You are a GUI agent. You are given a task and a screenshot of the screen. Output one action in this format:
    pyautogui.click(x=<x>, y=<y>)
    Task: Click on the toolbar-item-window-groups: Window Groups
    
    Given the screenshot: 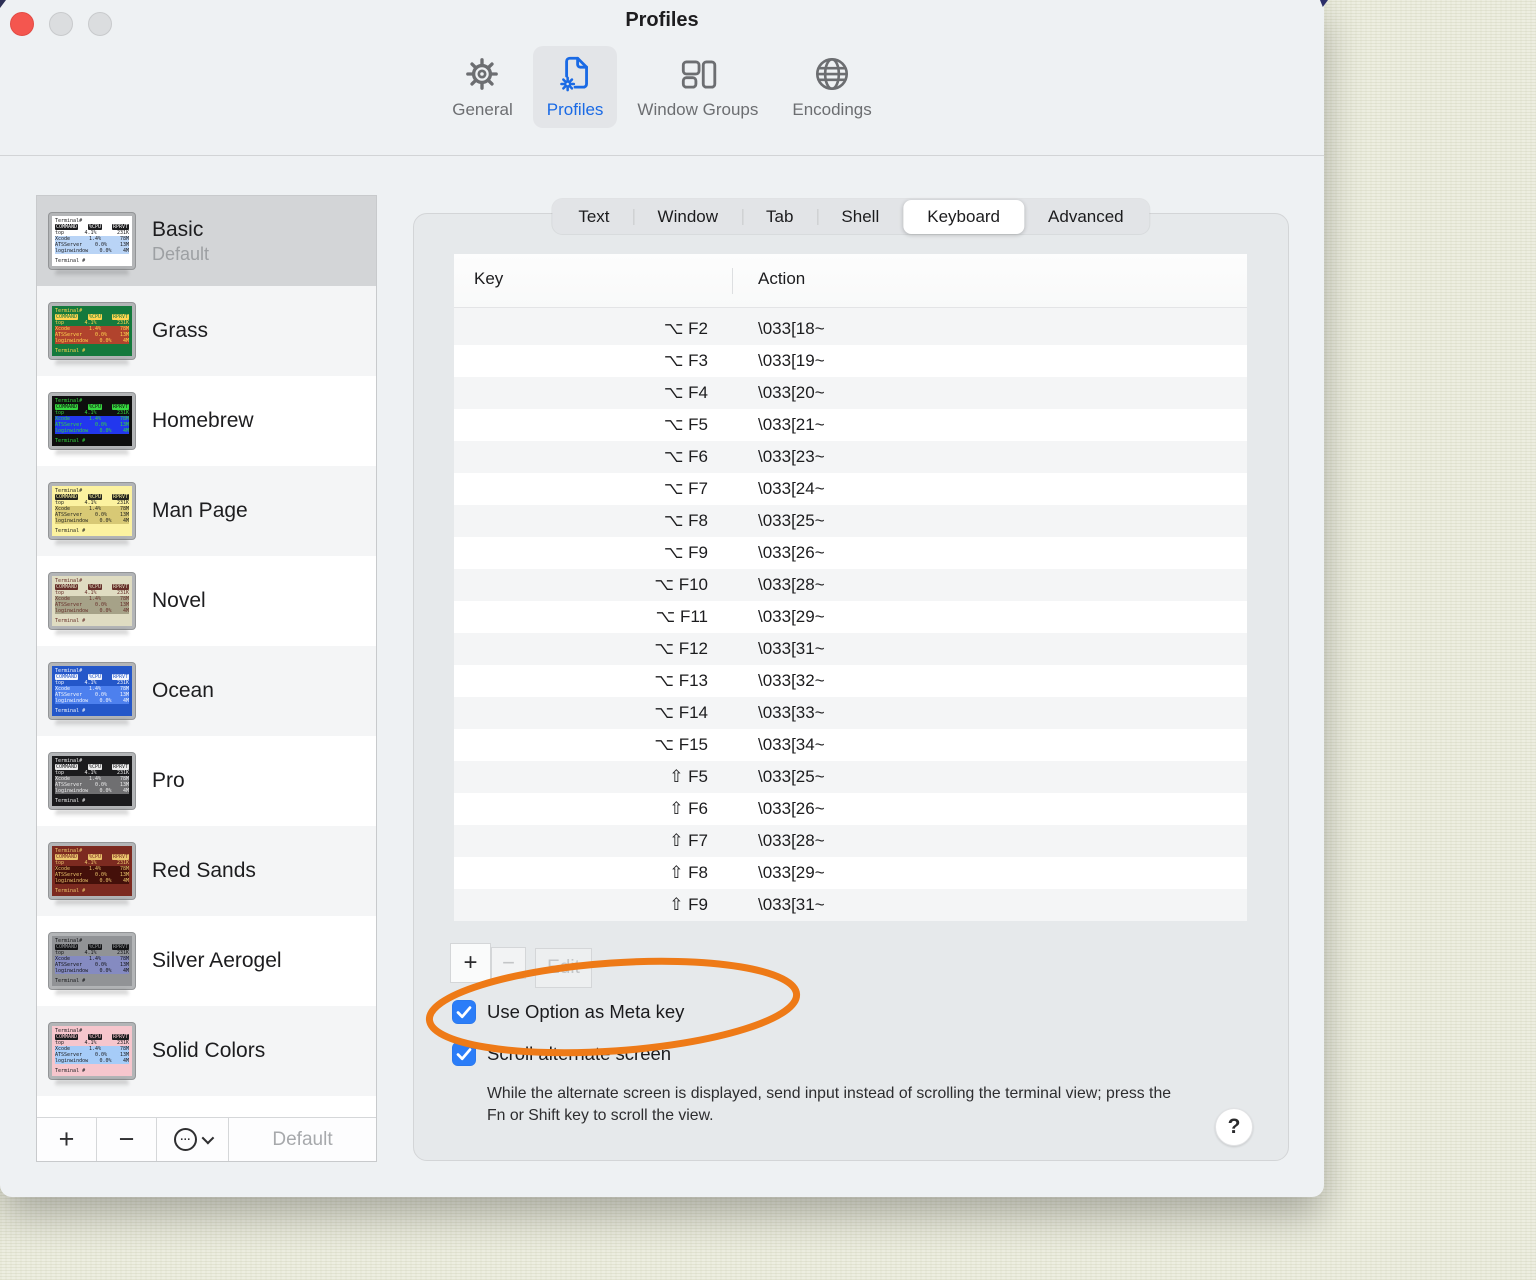 What is the action you would take?
    pyautogui.click(x=697, y=87)
    